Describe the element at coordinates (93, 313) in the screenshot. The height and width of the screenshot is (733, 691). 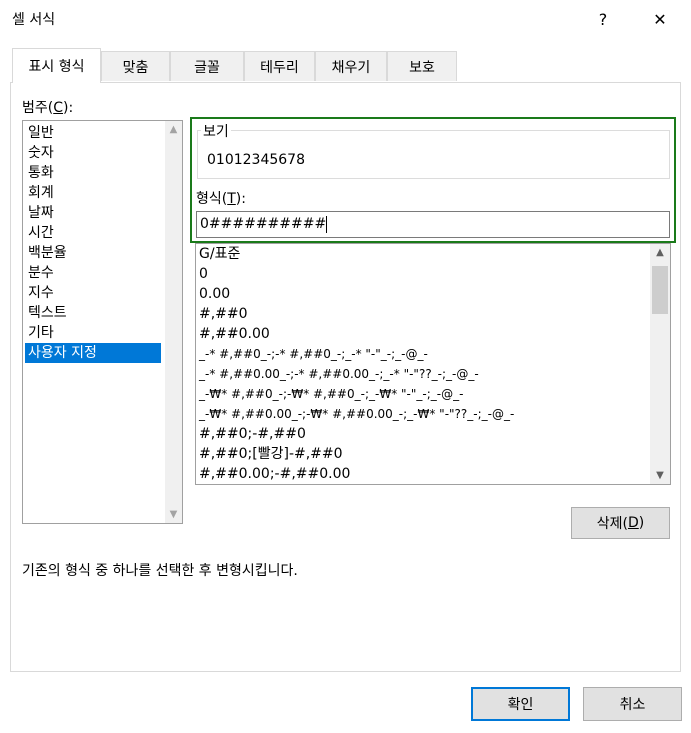
I see `category-item-text: 텍스트` at that location.